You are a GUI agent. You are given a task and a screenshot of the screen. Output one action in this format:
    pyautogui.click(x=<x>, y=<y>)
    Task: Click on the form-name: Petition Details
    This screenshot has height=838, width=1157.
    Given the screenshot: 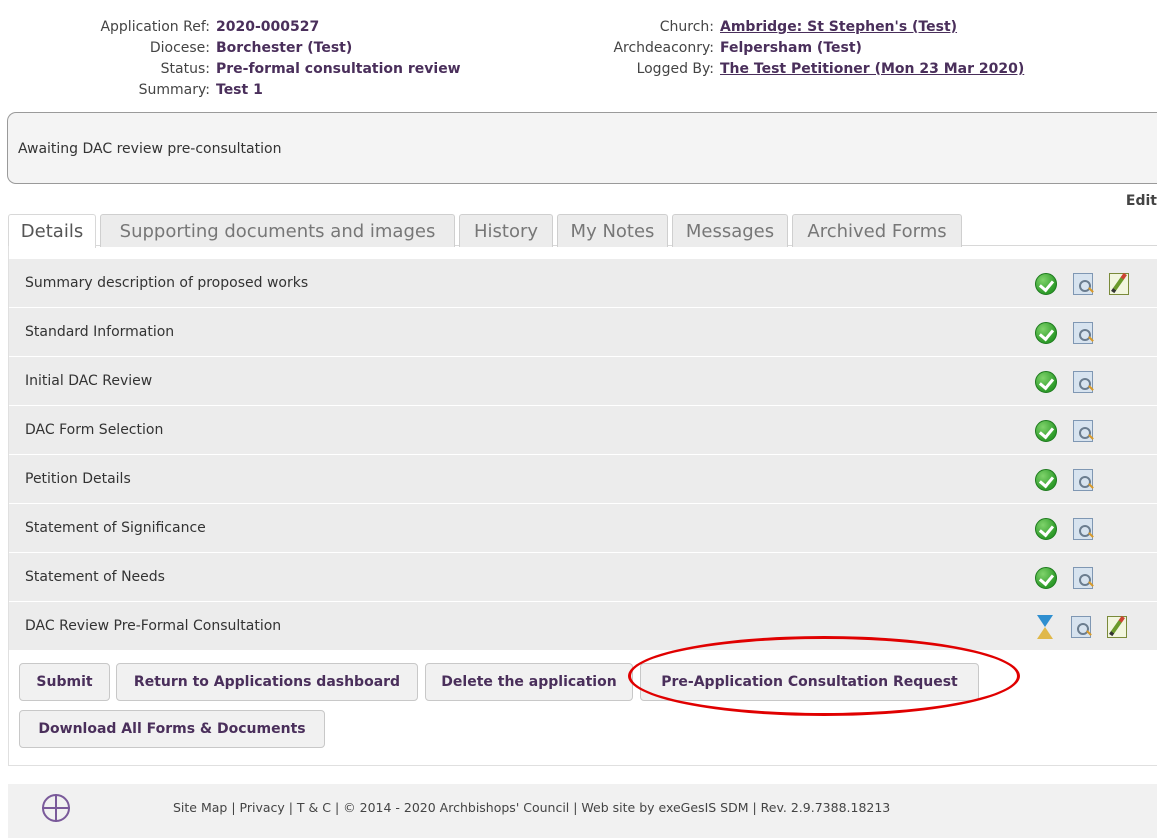 What is the action you would take?
    pyautogui.click(x=78, y=479)
    